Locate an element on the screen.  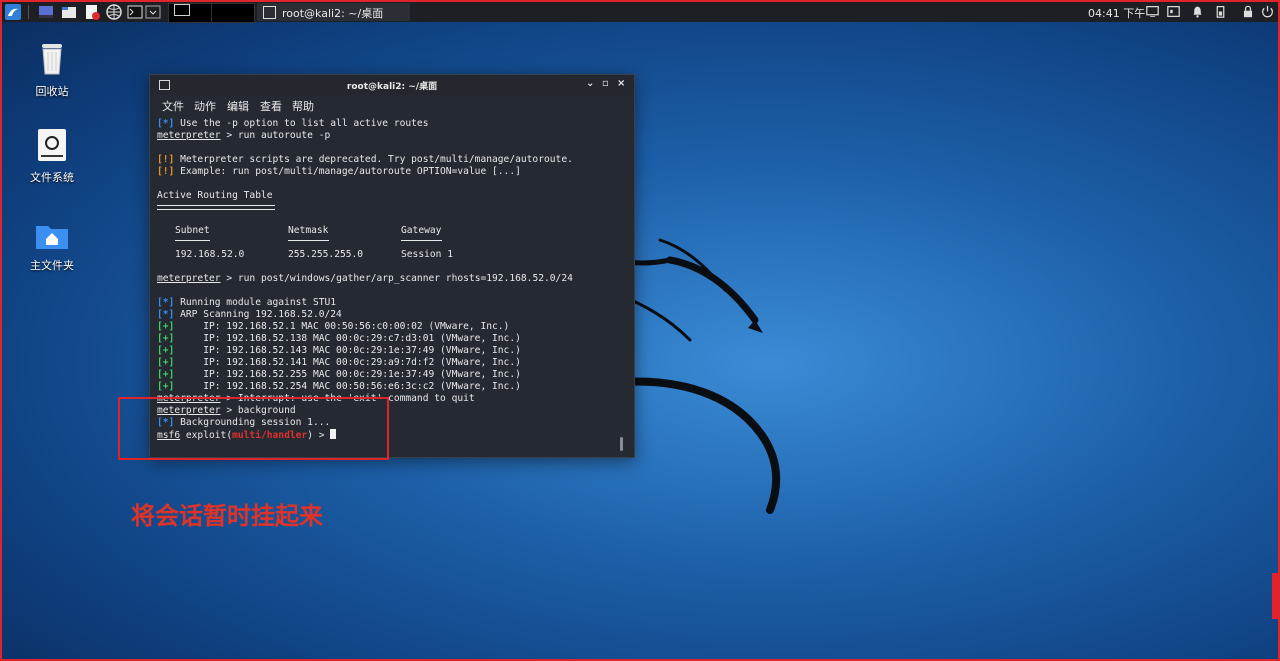
notification-bell-icon is located at coordinates (1197, 11).